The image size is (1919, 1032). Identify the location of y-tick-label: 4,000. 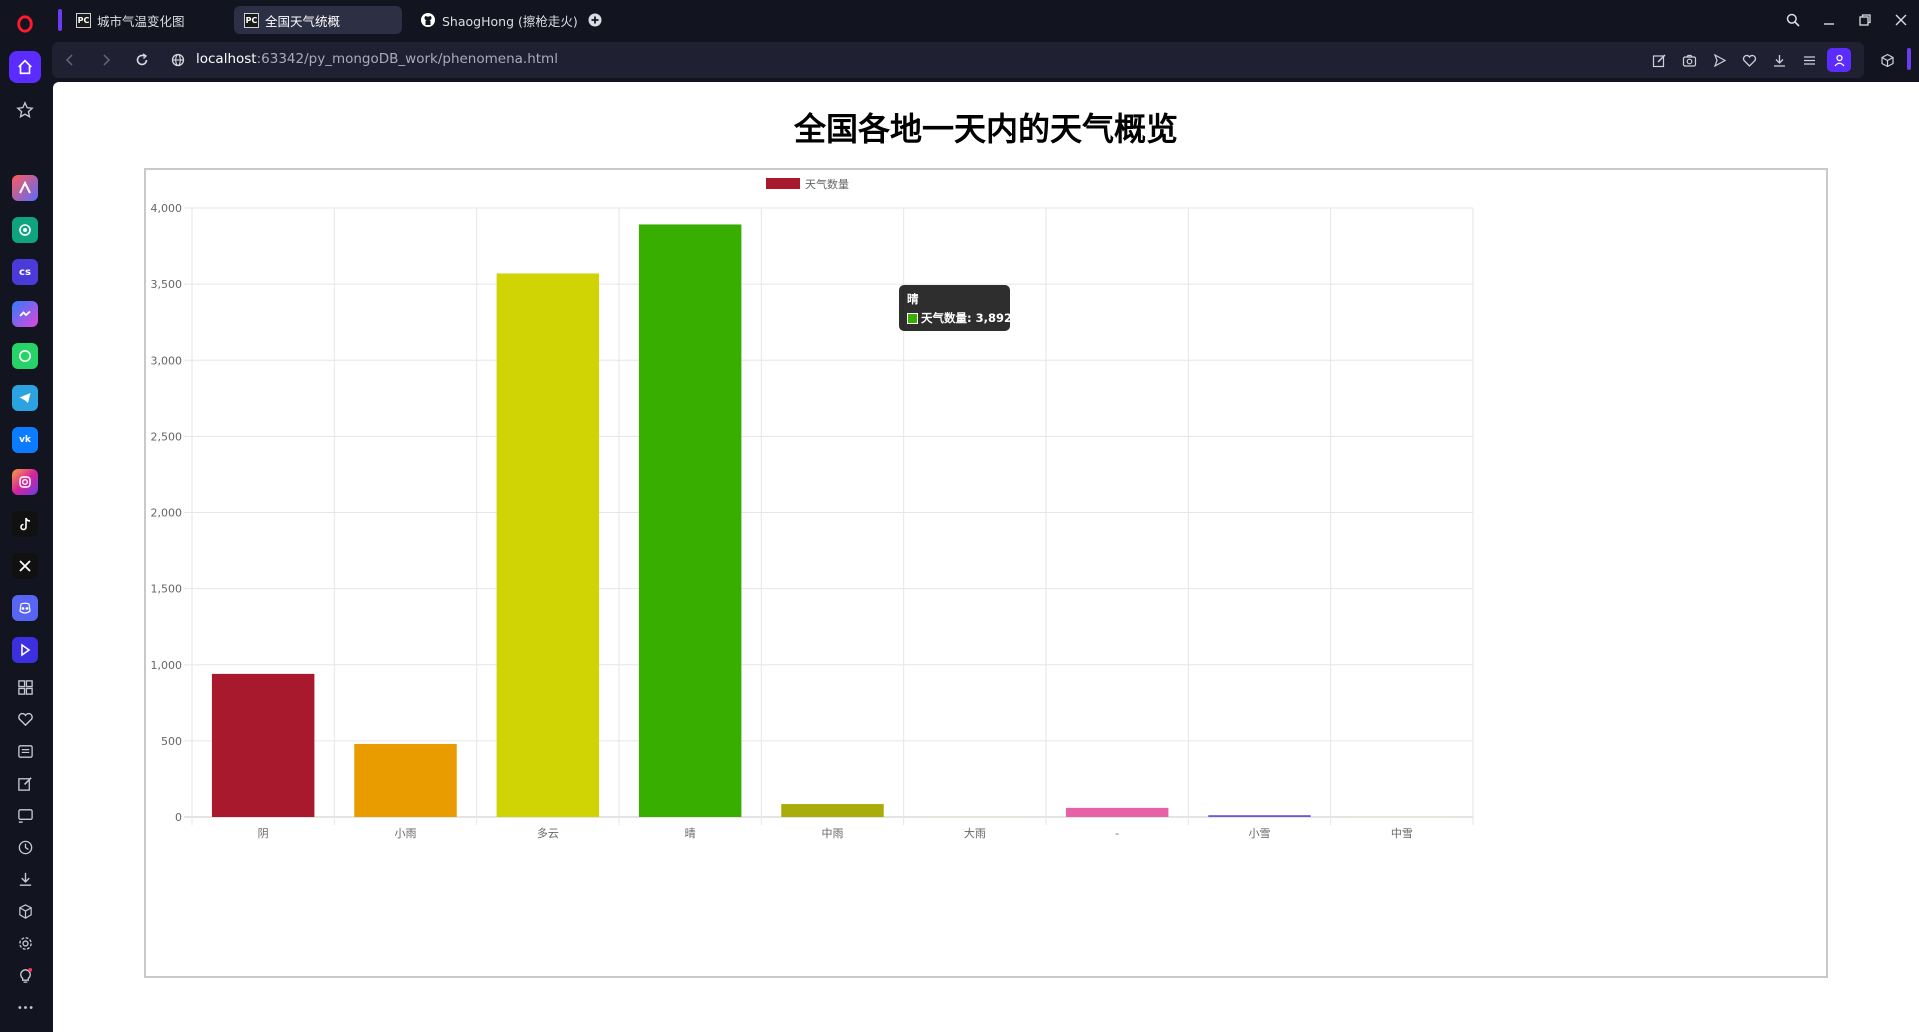
(167, 208).